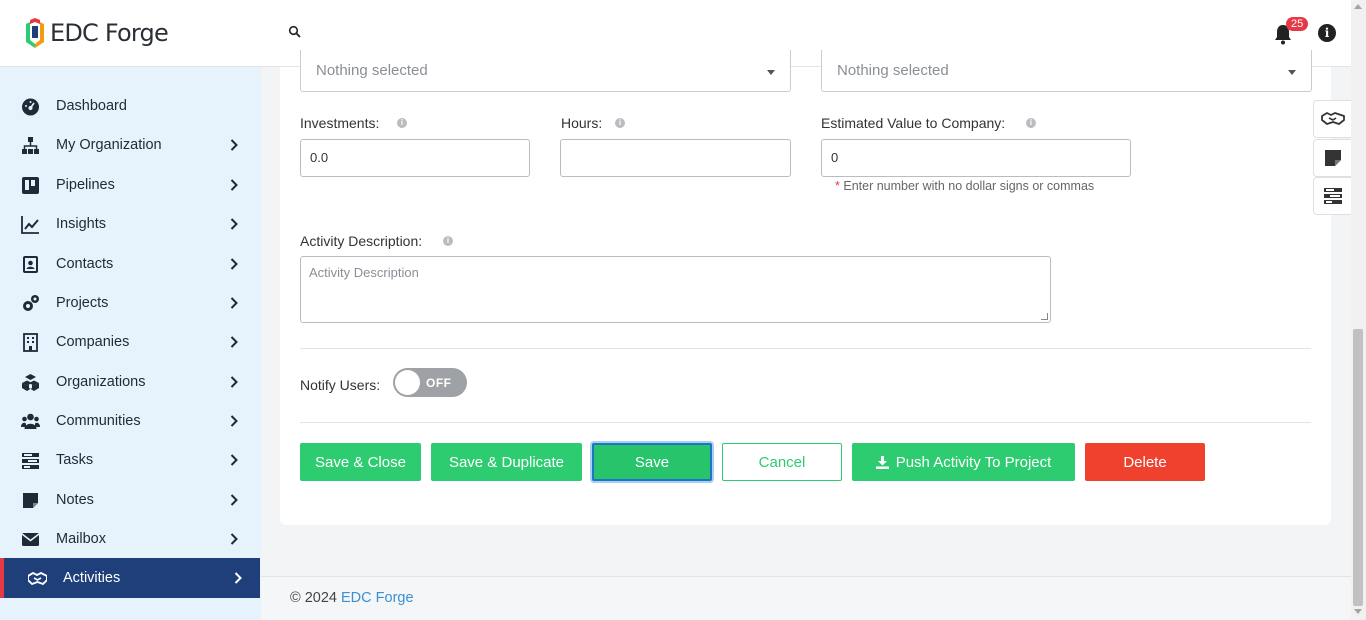 This screenshot has width=1366, height=620. Describe the element at coordinates (130, 145) in the screenshot. I see `sidebar-item-my-organization: My Organization` at that location.